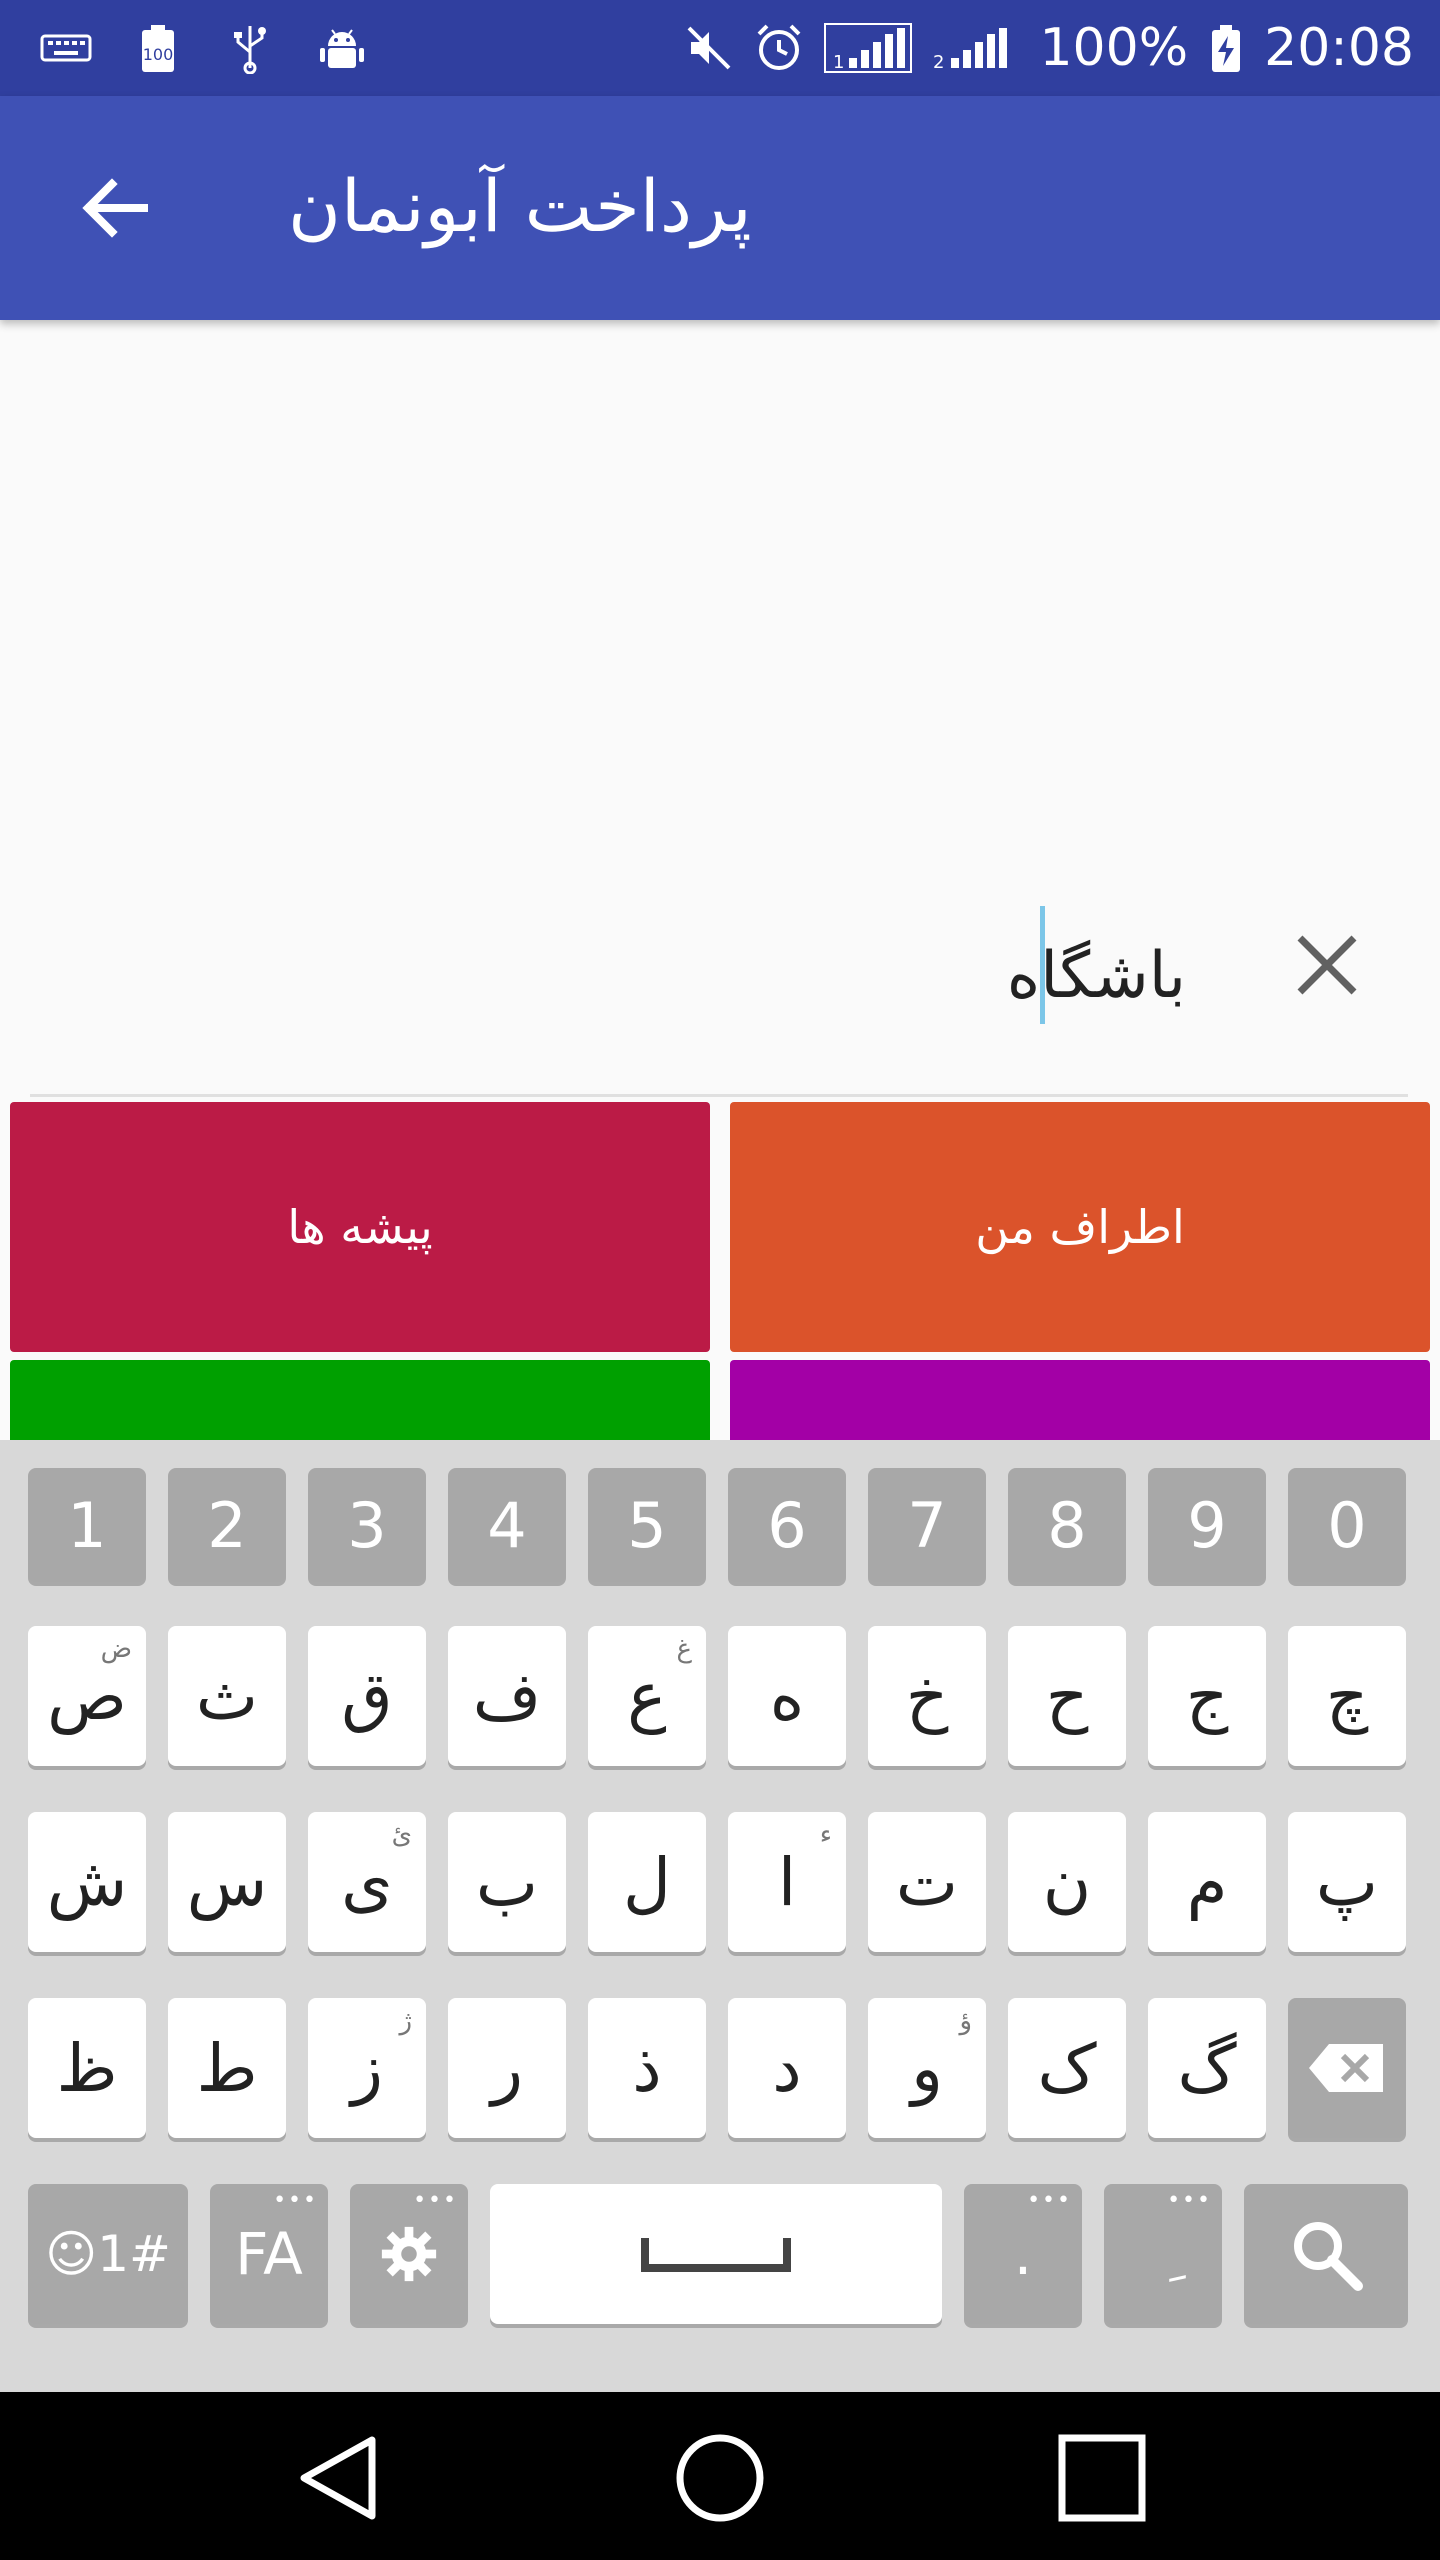 Image resolution: width=1440 pixels, height=2560 pixels. I want to click on letter-key: ث, so click(227, 1696).